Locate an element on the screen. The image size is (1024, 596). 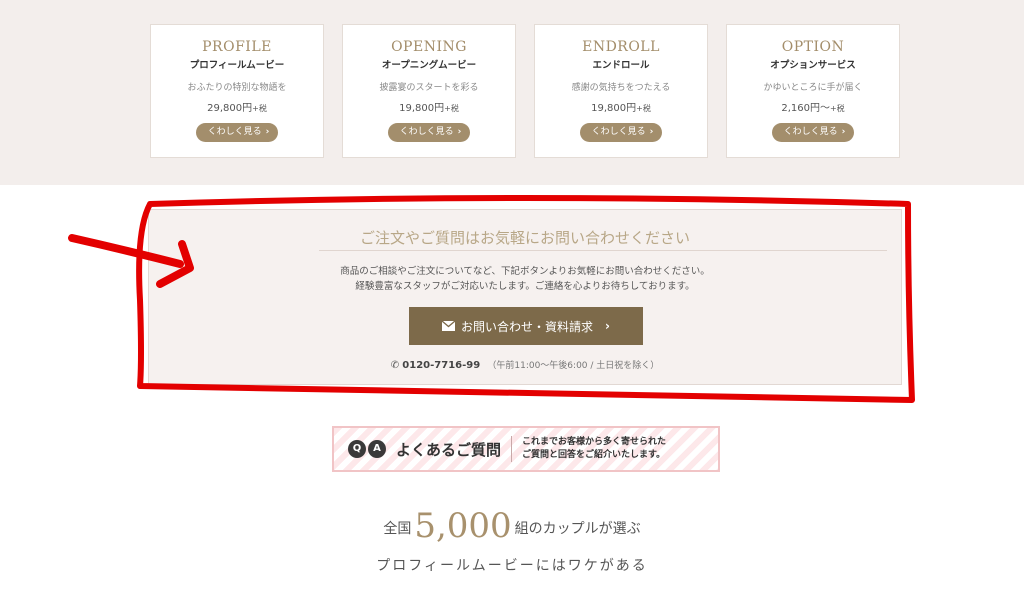
divider is located at coordinates (512, 449).